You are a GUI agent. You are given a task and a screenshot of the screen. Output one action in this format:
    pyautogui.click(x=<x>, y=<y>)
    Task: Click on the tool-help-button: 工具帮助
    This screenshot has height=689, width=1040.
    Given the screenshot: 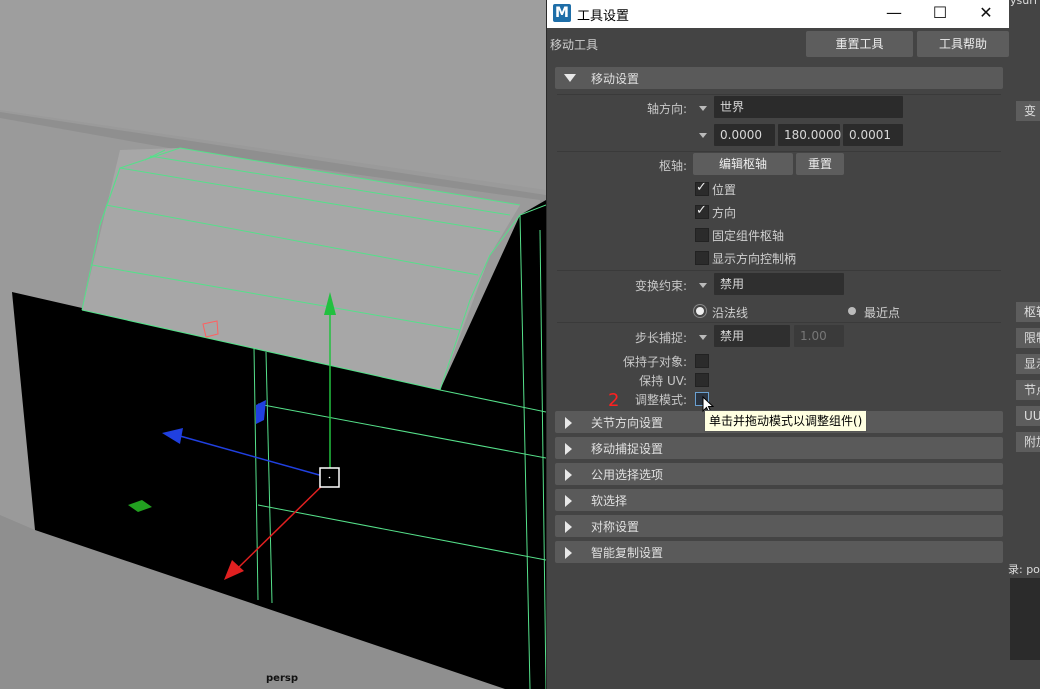 What is the action you would take?
    pyautogui.click(x=963, y=44)
    